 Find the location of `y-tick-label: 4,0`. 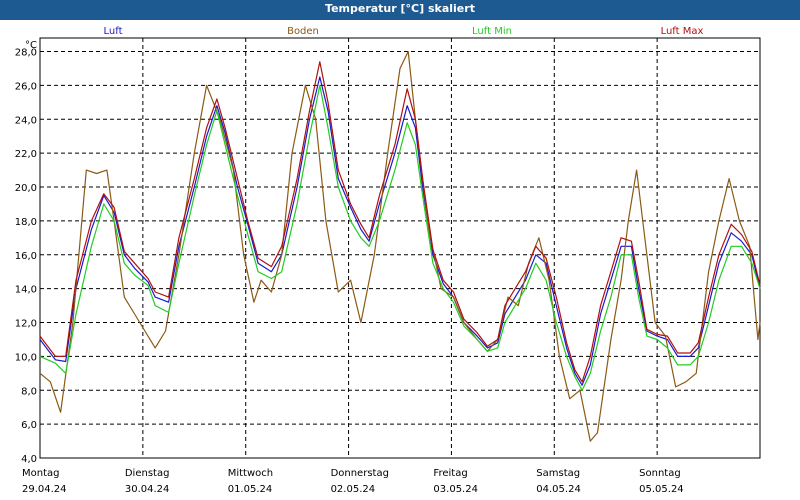

y-tick-label: 4,0 is located at coordinates (29, 459).